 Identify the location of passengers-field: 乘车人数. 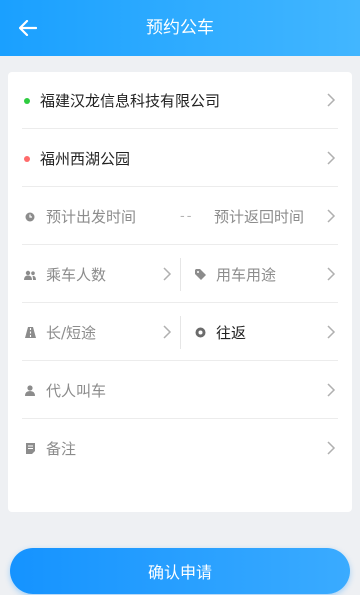
(65, 274).